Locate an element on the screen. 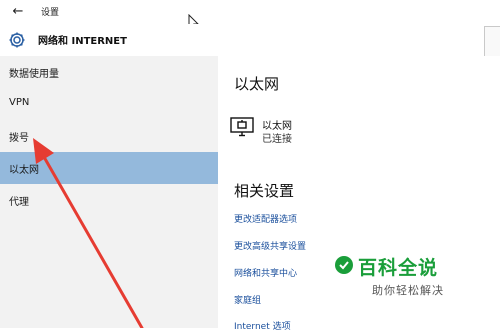 This screenshot has height=332, width=500. title-bar: ← 设置 is located at coordinates (250, 16).